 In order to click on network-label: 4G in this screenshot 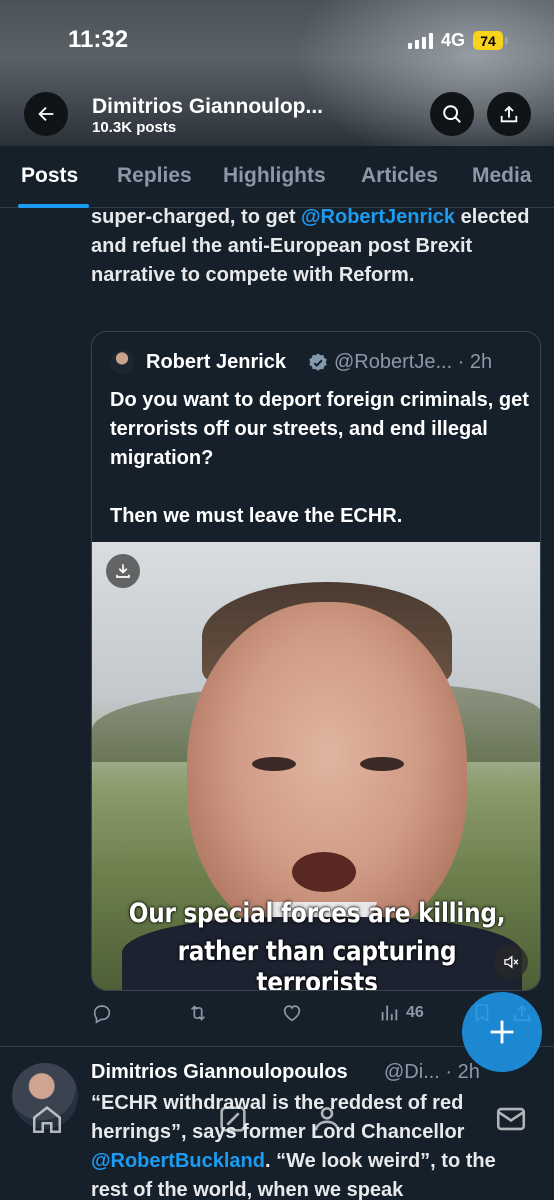, I will do `click(452, 40)`.